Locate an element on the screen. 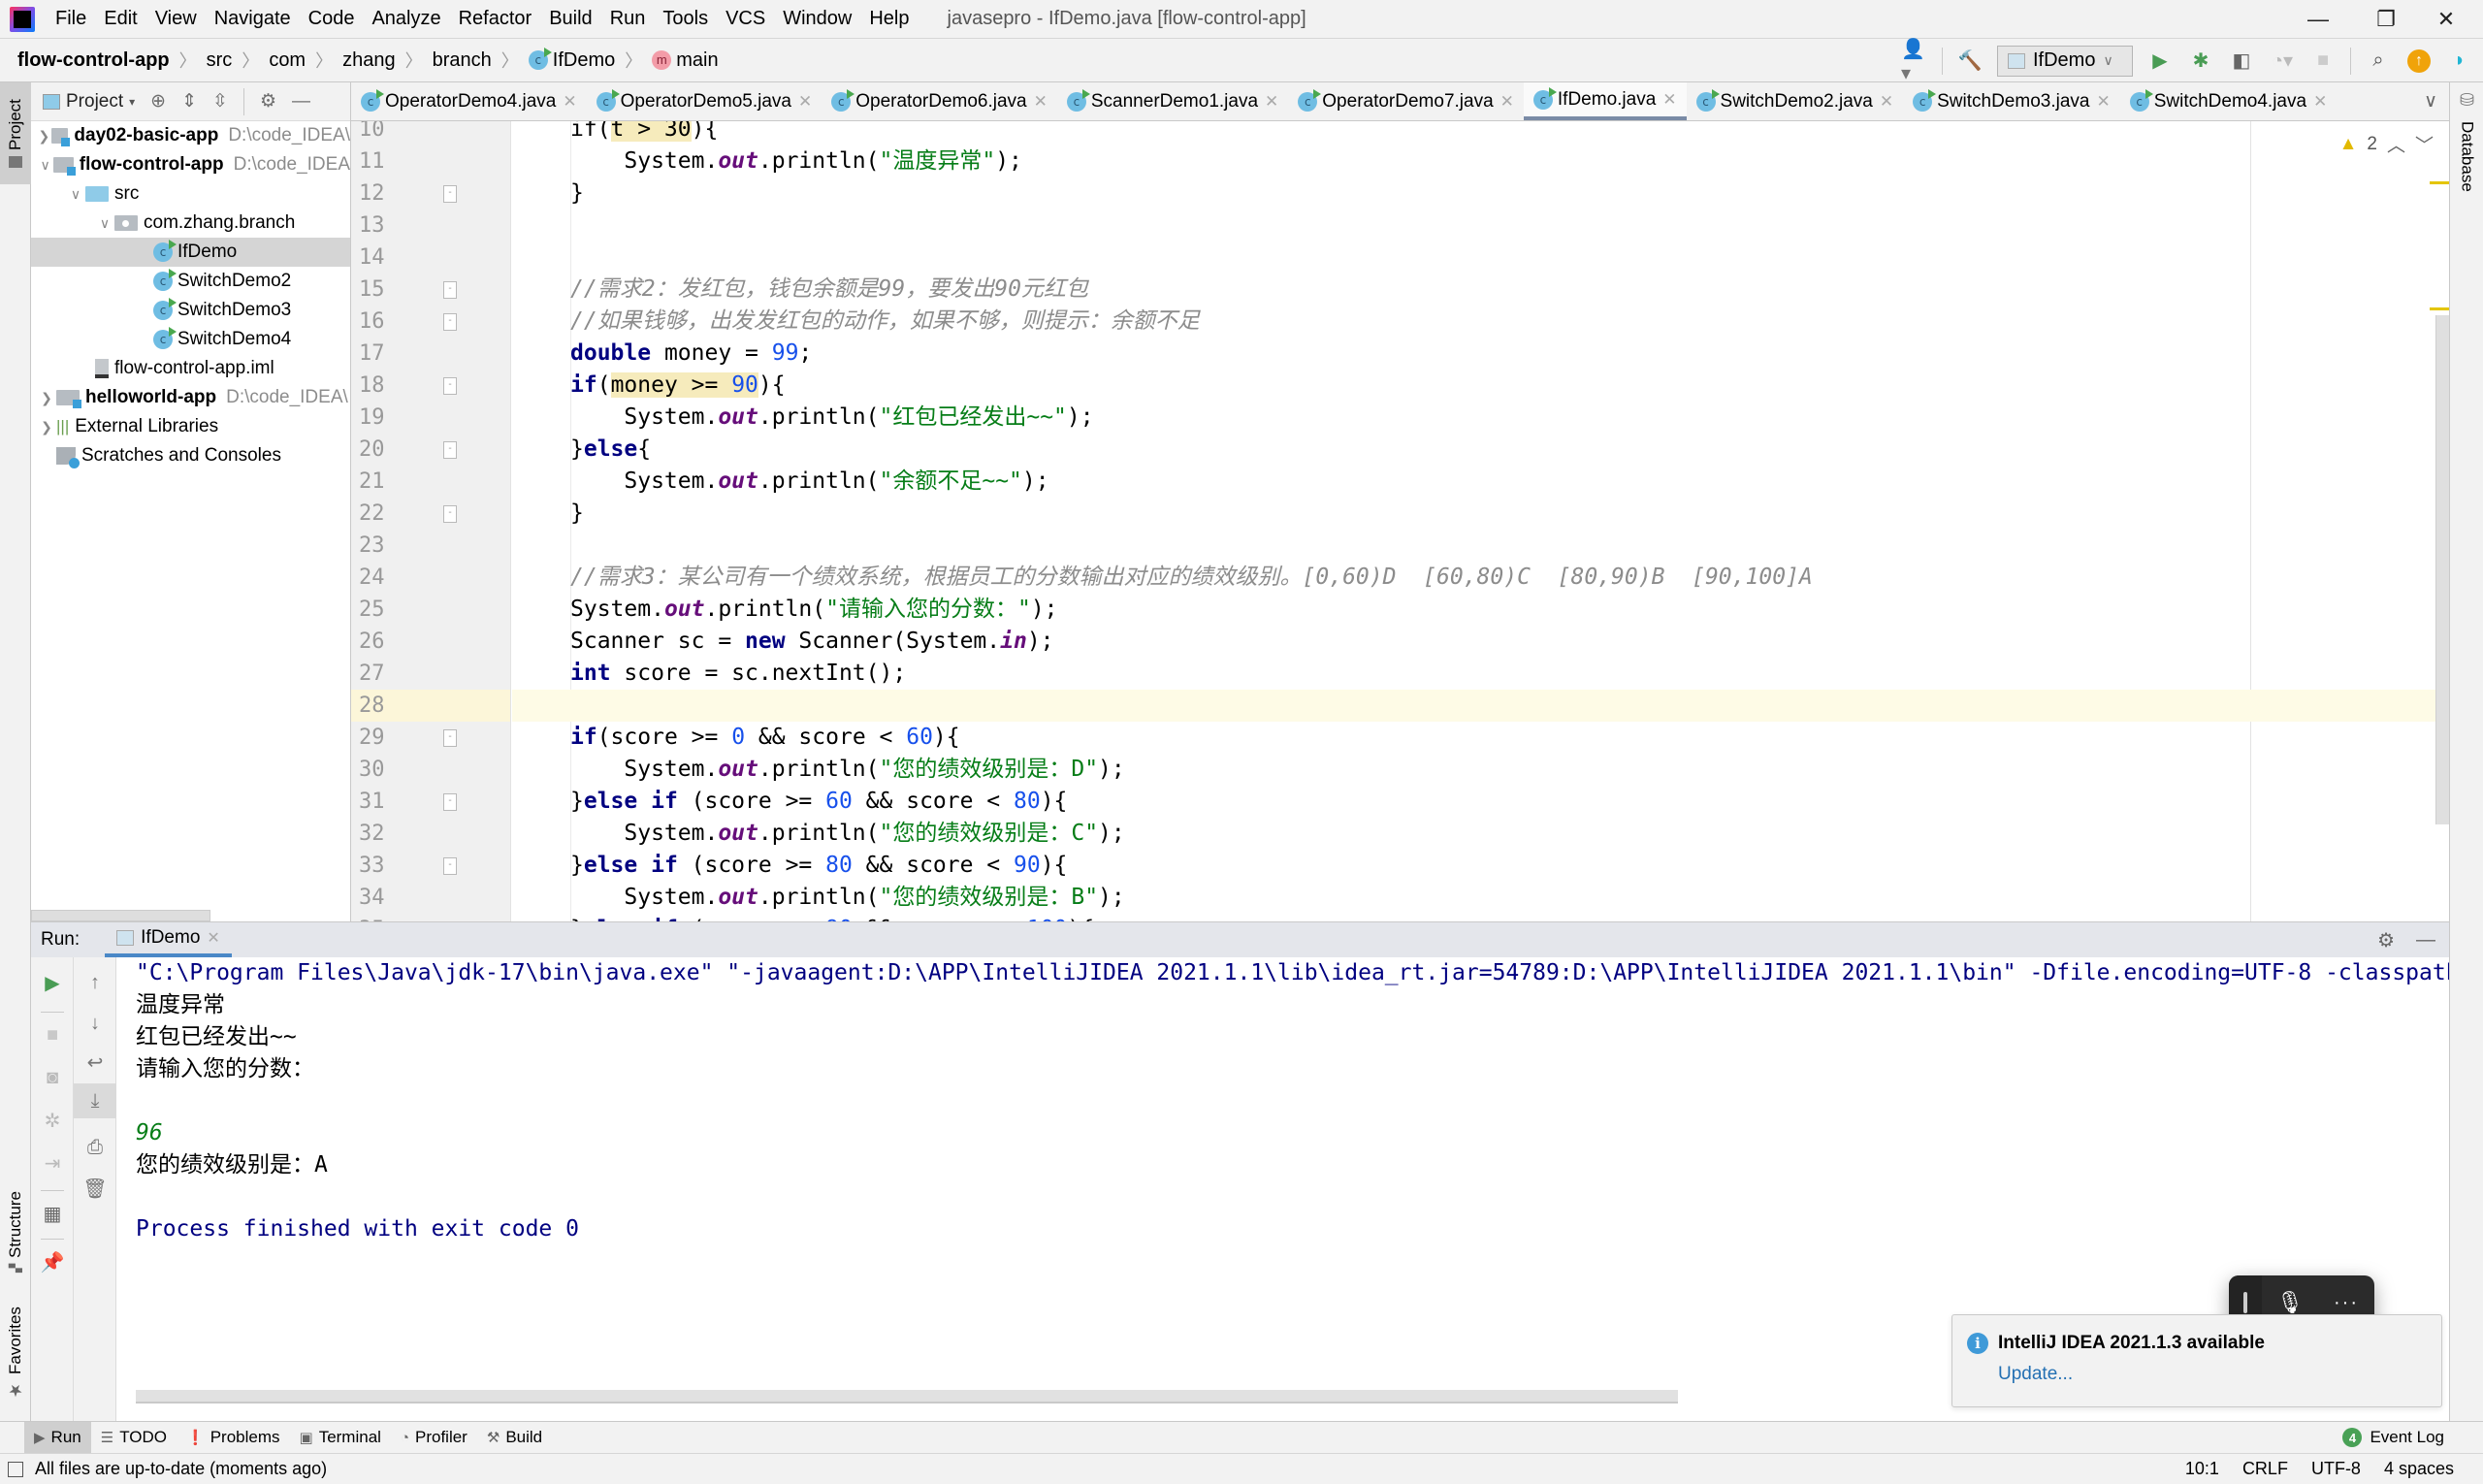  layout-icon: ▦ is located at coordinates (53, 1213).